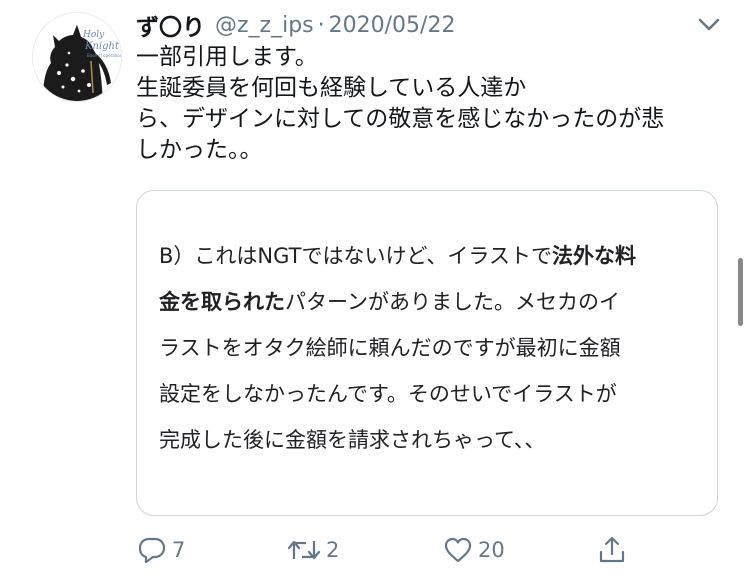 The image size is (750, 581). I want to click on tweet-text-line: 一部引用します。, so click(227, 57).